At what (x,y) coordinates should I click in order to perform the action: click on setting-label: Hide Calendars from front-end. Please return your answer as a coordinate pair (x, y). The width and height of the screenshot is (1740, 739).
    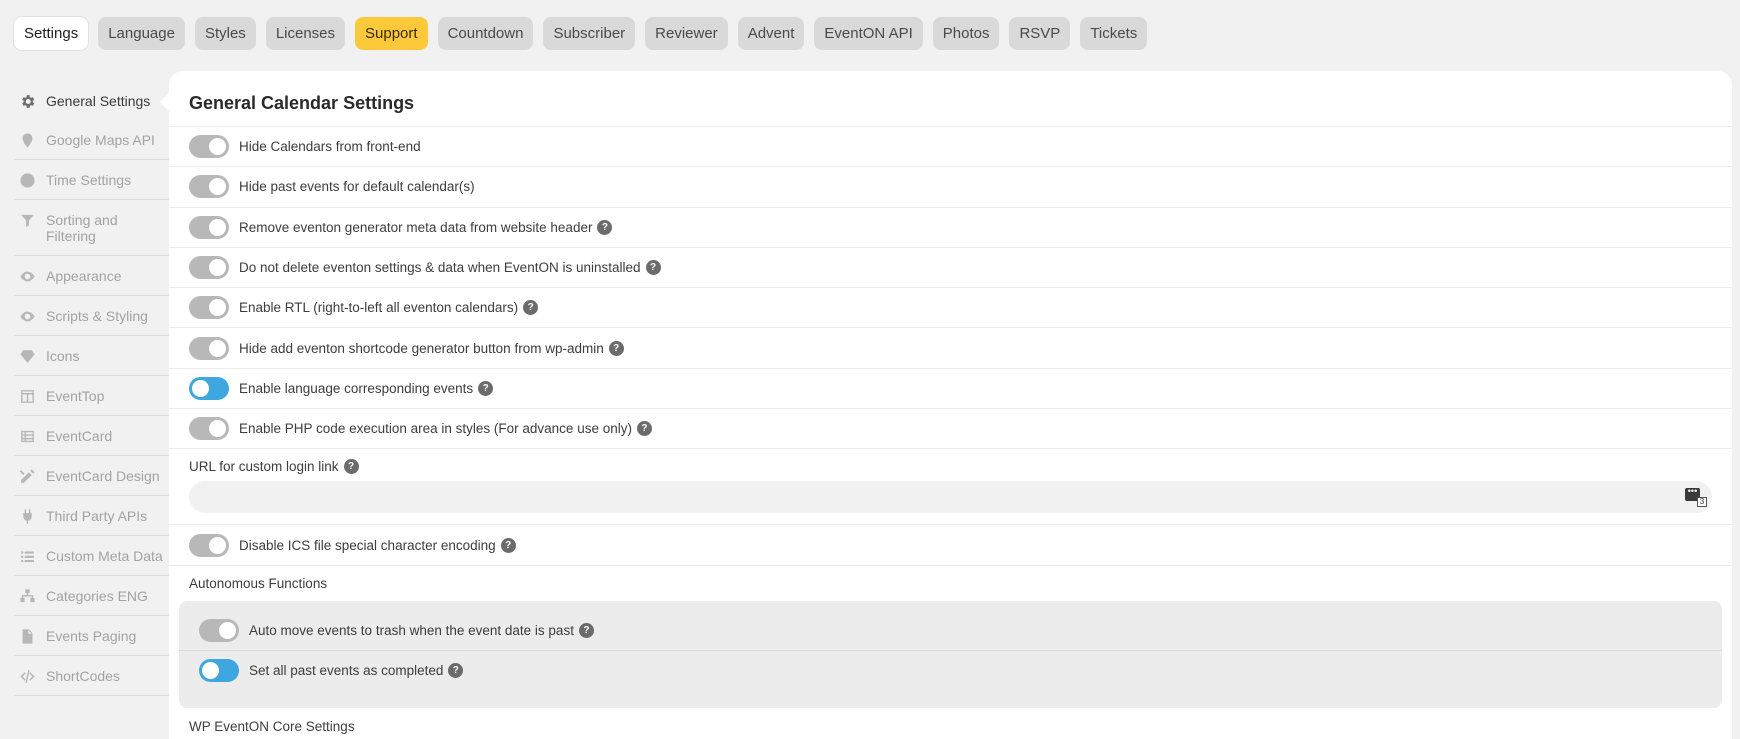
    Looking at the image, I should click on (330, 147).